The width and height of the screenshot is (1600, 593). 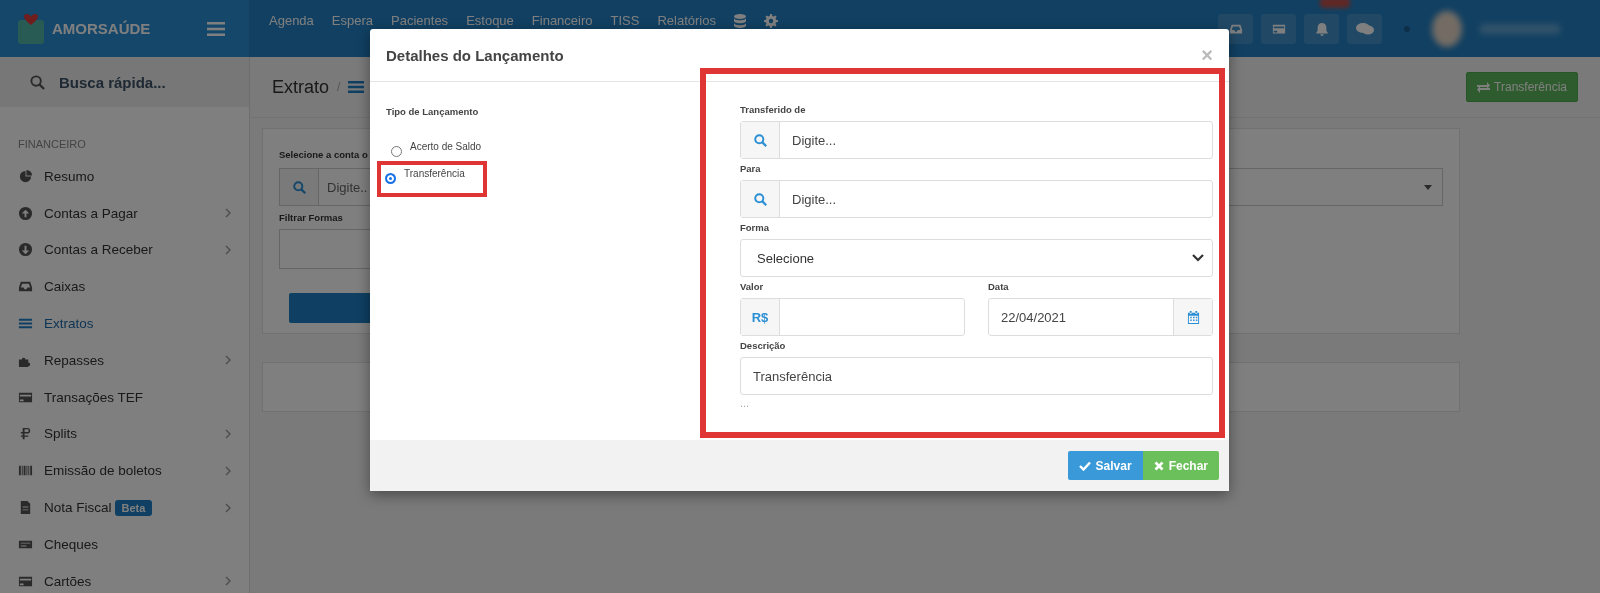 I want to click on currency-label: R$, so click(x=760, y=317).